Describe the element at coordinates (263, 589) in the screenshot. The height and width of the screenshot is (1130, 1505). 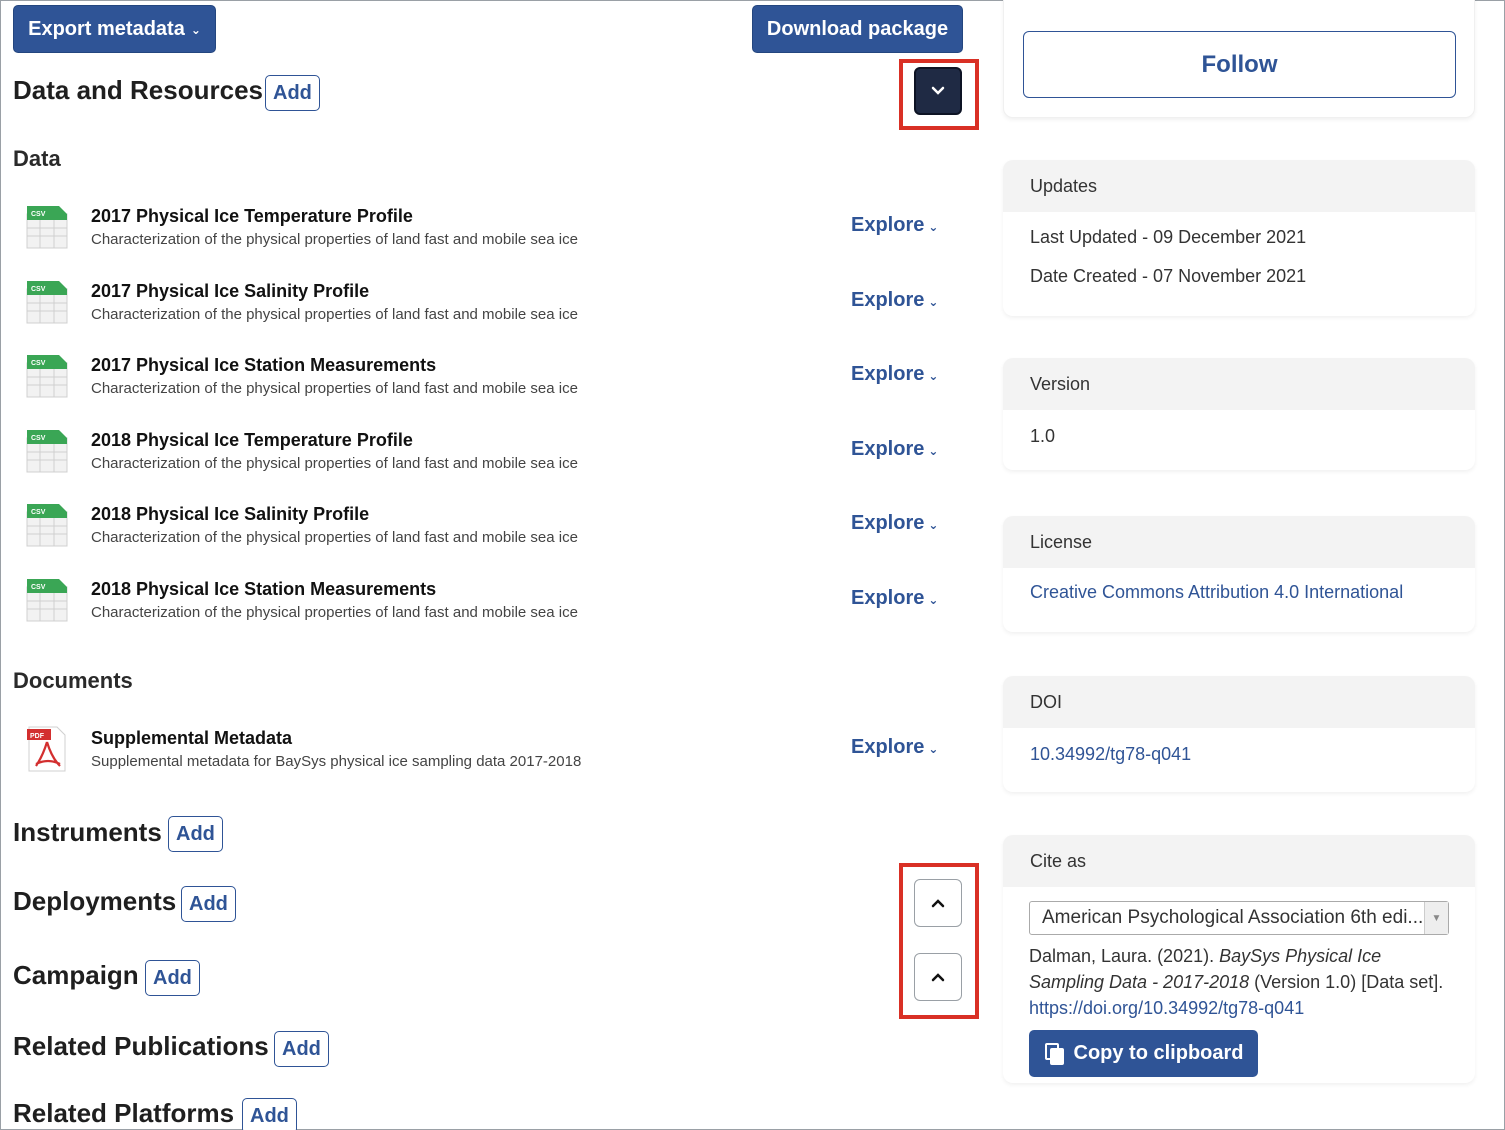
I see `resource-title: 2018 Physical Ice Station Measurements` at that location.